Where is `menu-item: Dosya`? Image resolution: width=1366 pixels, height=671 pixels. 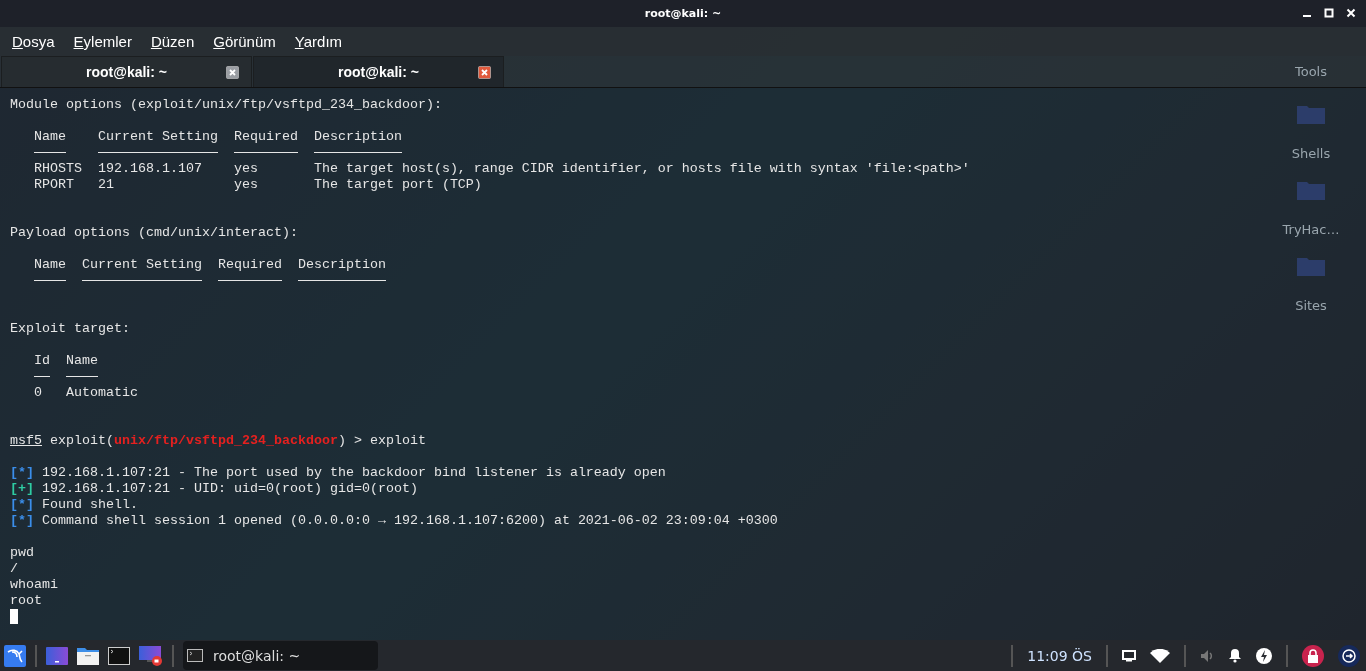
menu-item: Dosya is located at coordinates (33, 41).